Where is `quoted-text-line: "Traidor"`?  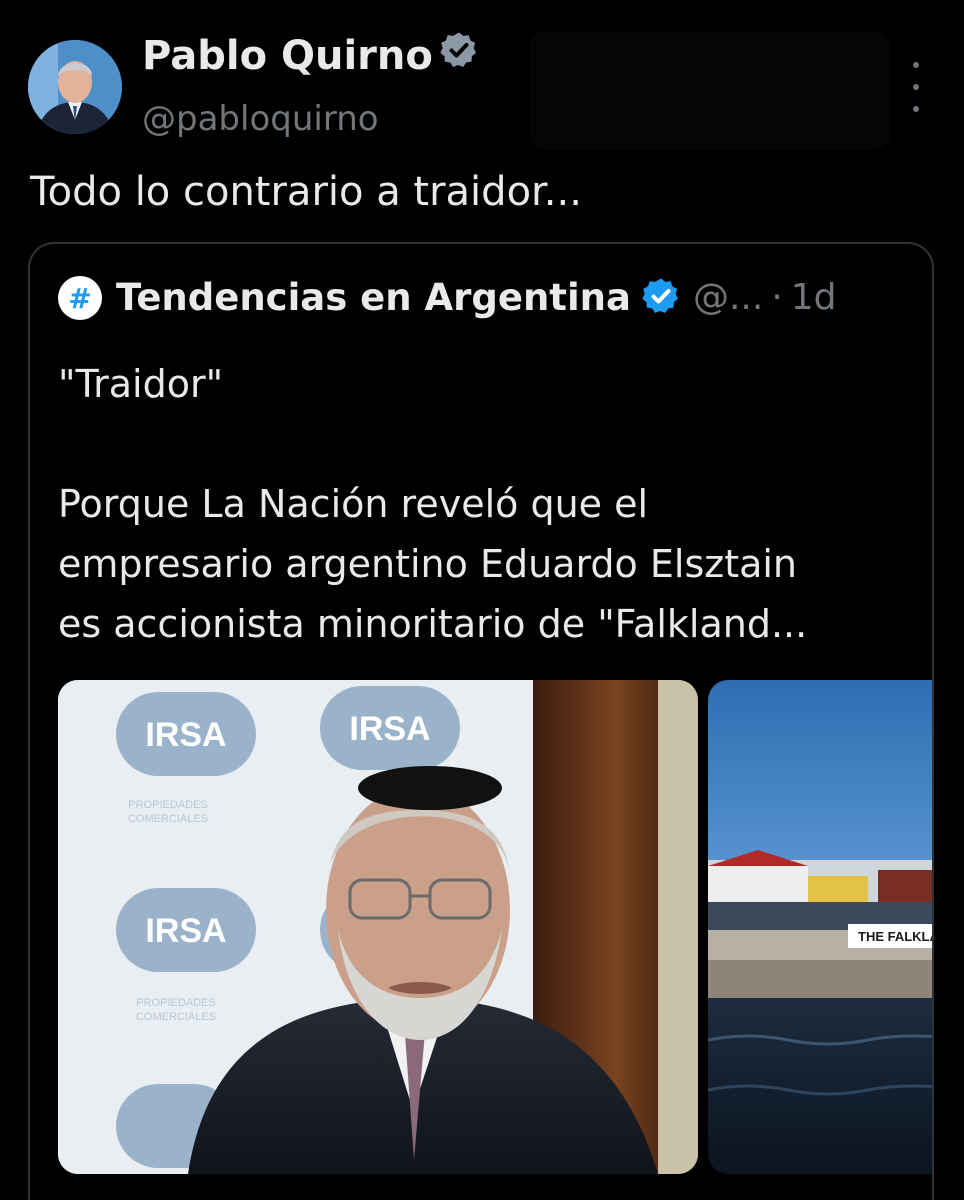 quoted-text-line: "Traidor" is located at coordinates (141, 384).